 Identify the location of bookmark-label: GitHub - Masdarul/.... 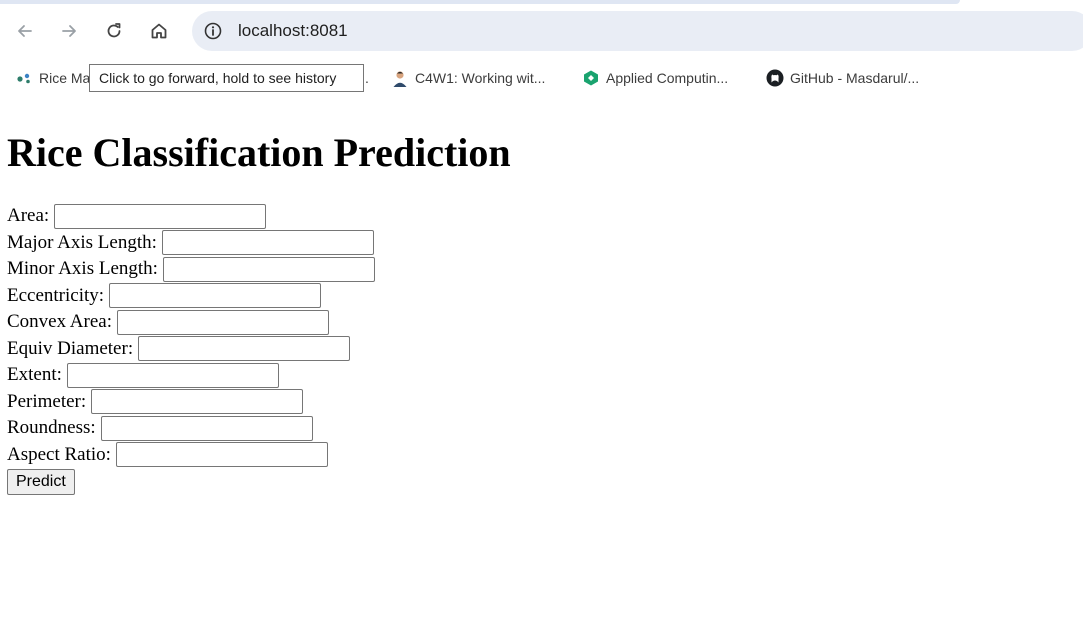
(855, 78).